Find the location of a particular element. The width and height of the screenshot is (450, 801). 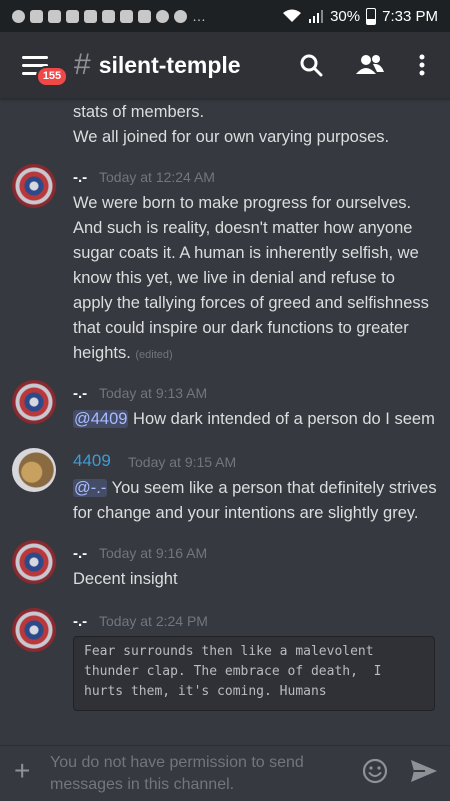

members-button is located at coordinates (370, 65).